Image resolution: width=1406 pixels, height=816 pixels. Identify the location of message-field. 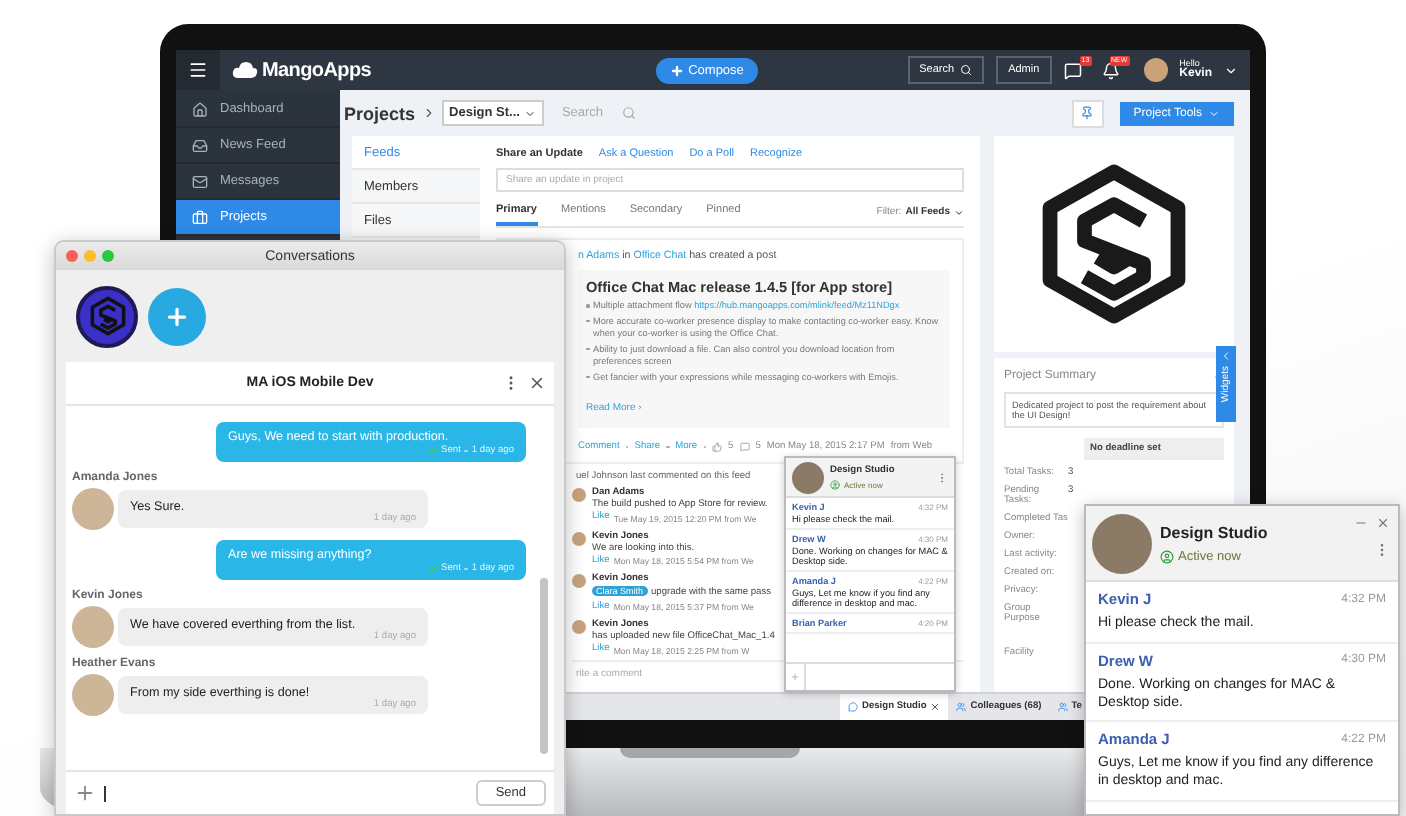
(879, 677).